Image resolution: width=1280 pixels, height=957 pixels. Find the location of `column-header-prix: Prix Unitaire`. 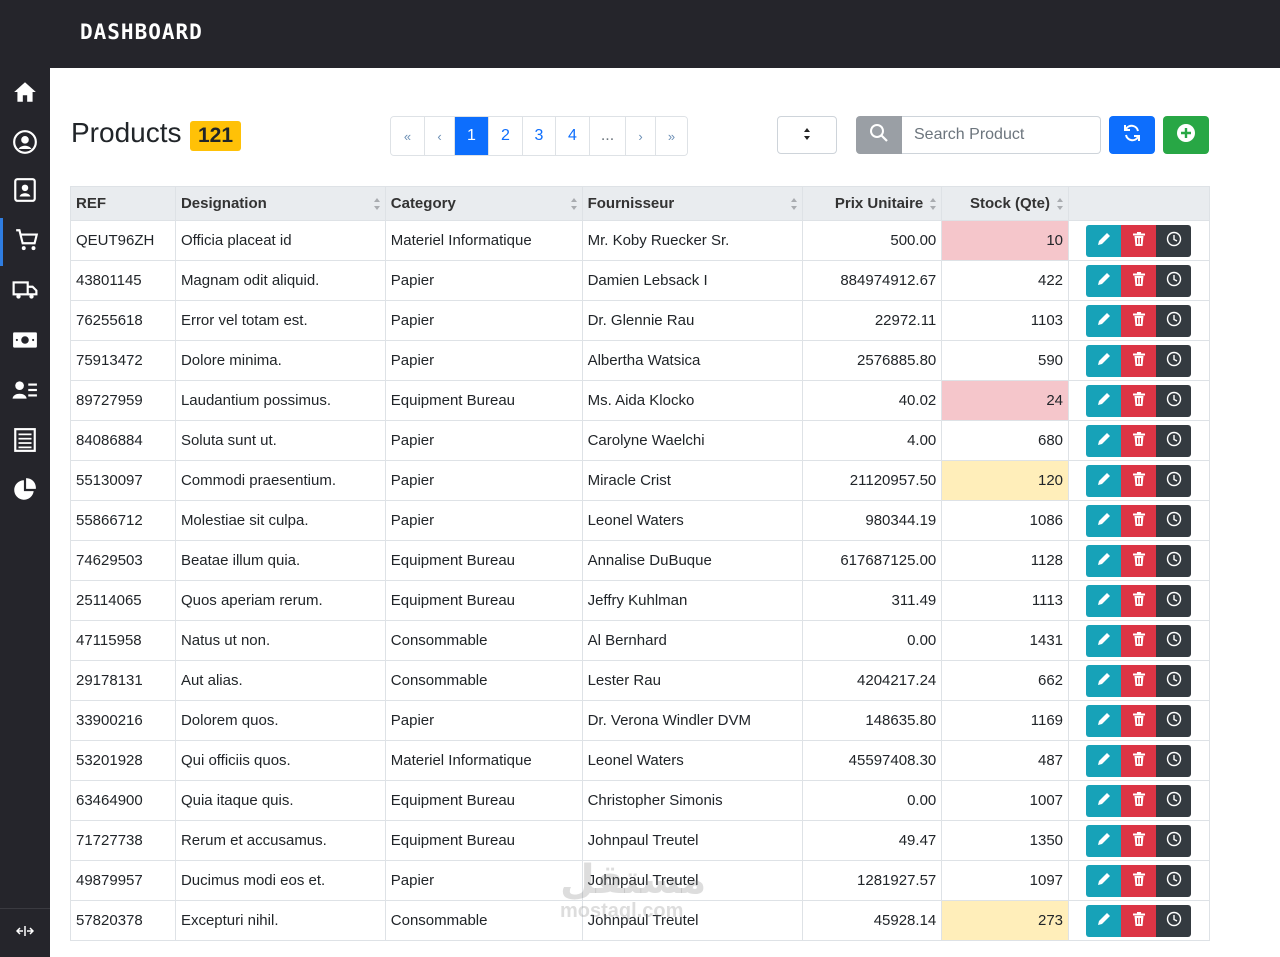

column-header-prix: Prix Unitaire is located at coordinates (872, 203).